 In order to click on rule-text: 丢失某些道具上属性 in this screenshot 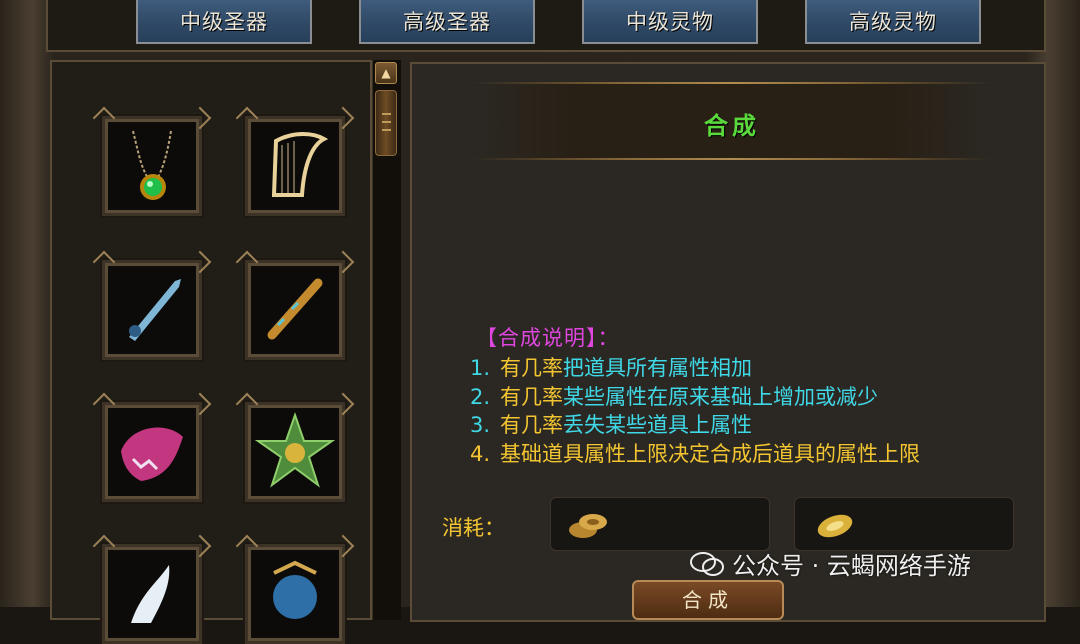, I will do `click(657, 425)`.